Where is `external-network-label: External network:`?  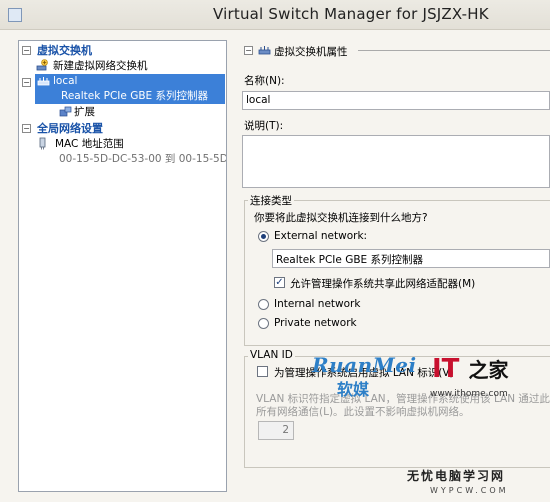
external-network-label: External network: is located at coordinates (320, 236).